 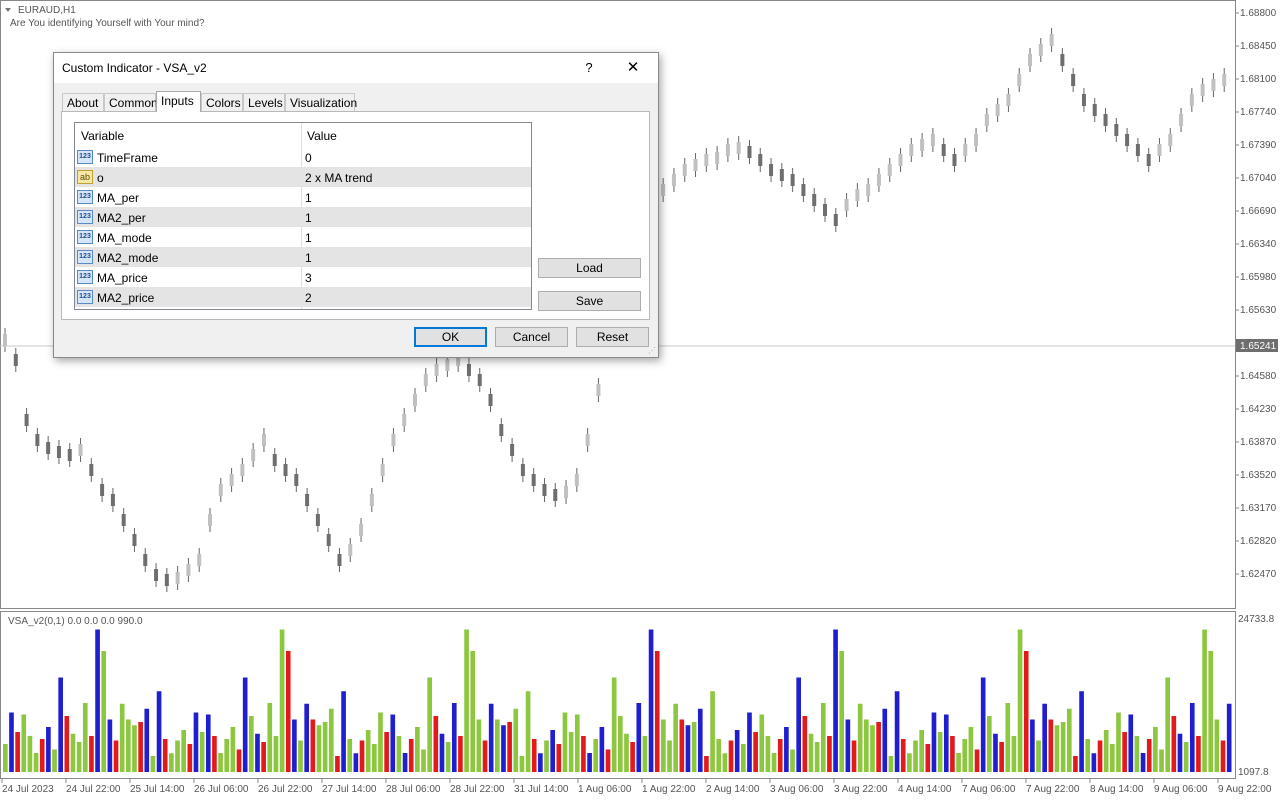 What do you see at coordinates (589, 68) in the screenshot?
I see `help-button: ?` at bounding box center [589, 68].